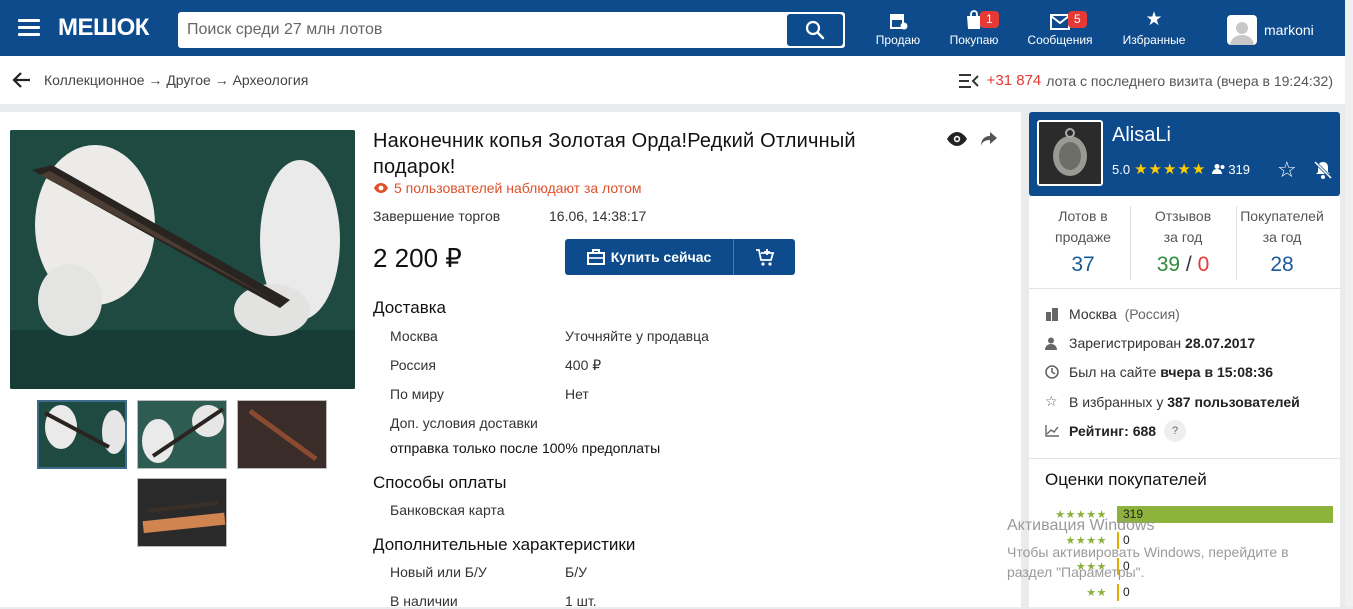  What do you see at coordinates (899, 22) in the screenshot?
I see `store-icon` at bounding box center [899, 22].